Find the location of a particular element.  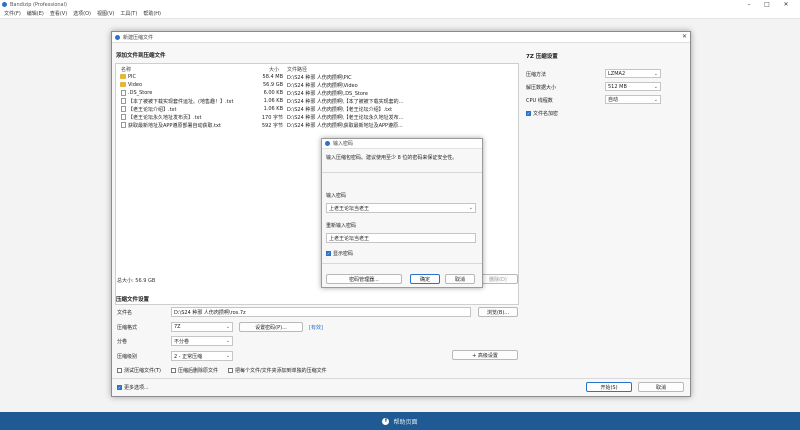

method-label: 压缩方法 is located at coordinates (536, 75).